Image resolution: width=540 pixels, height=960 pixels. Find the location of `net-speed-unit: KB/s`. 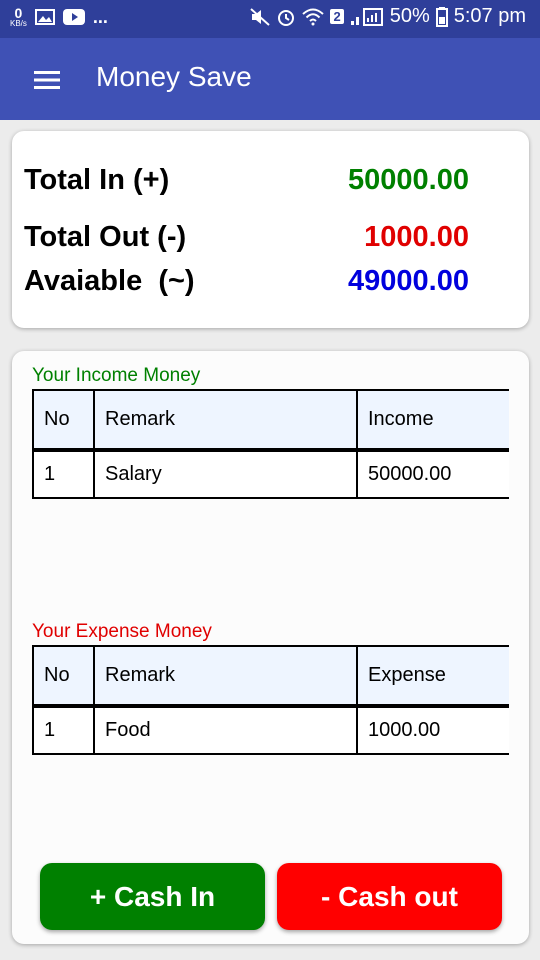

net-speed-unit: KB/s is located at coordinates (18, 23).